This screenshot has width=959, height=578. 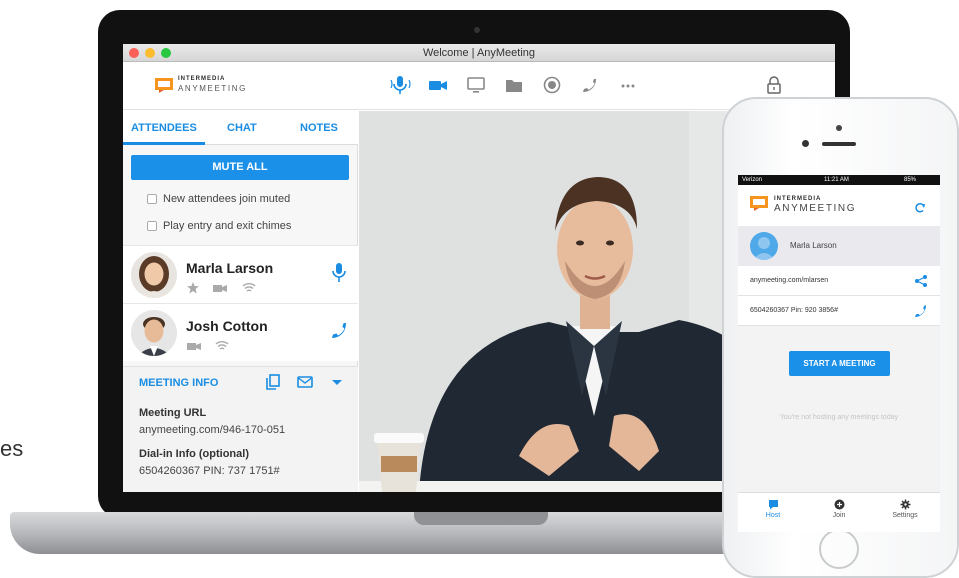 What do you see at coordinates (805, 143) in the screenshot?
I see `phone-camera` at bounding box center [805, 143].